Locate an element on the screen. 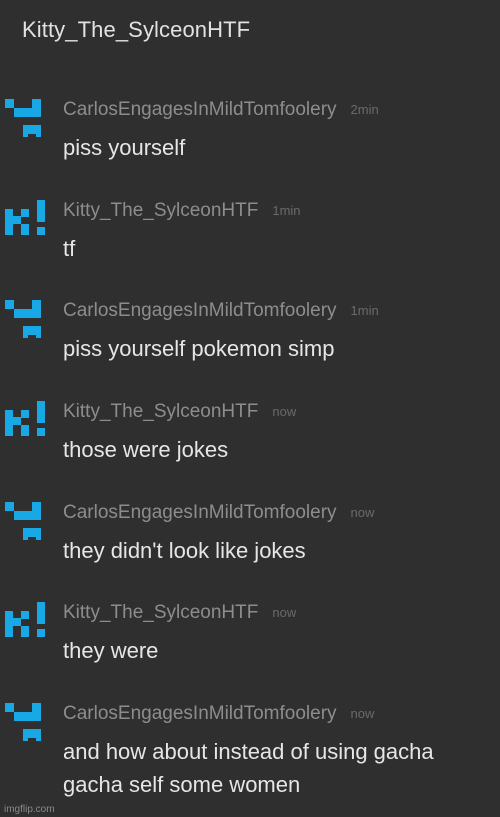 This screenshot has width=500, height=817. message-text: piss yourself is located at coordinates (124, 147).